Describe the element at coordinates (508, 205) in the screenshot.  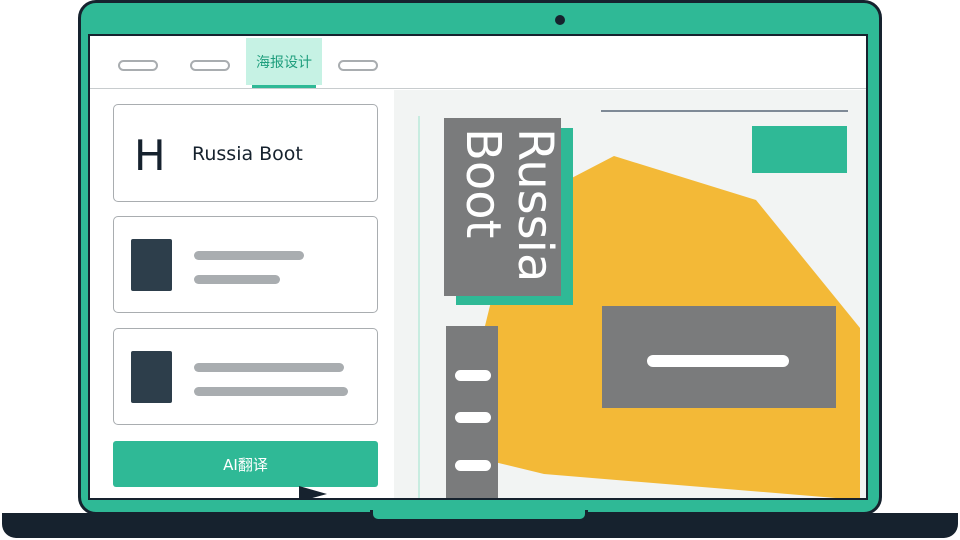
I see `poster-title-text: Russia Boot` at that location.